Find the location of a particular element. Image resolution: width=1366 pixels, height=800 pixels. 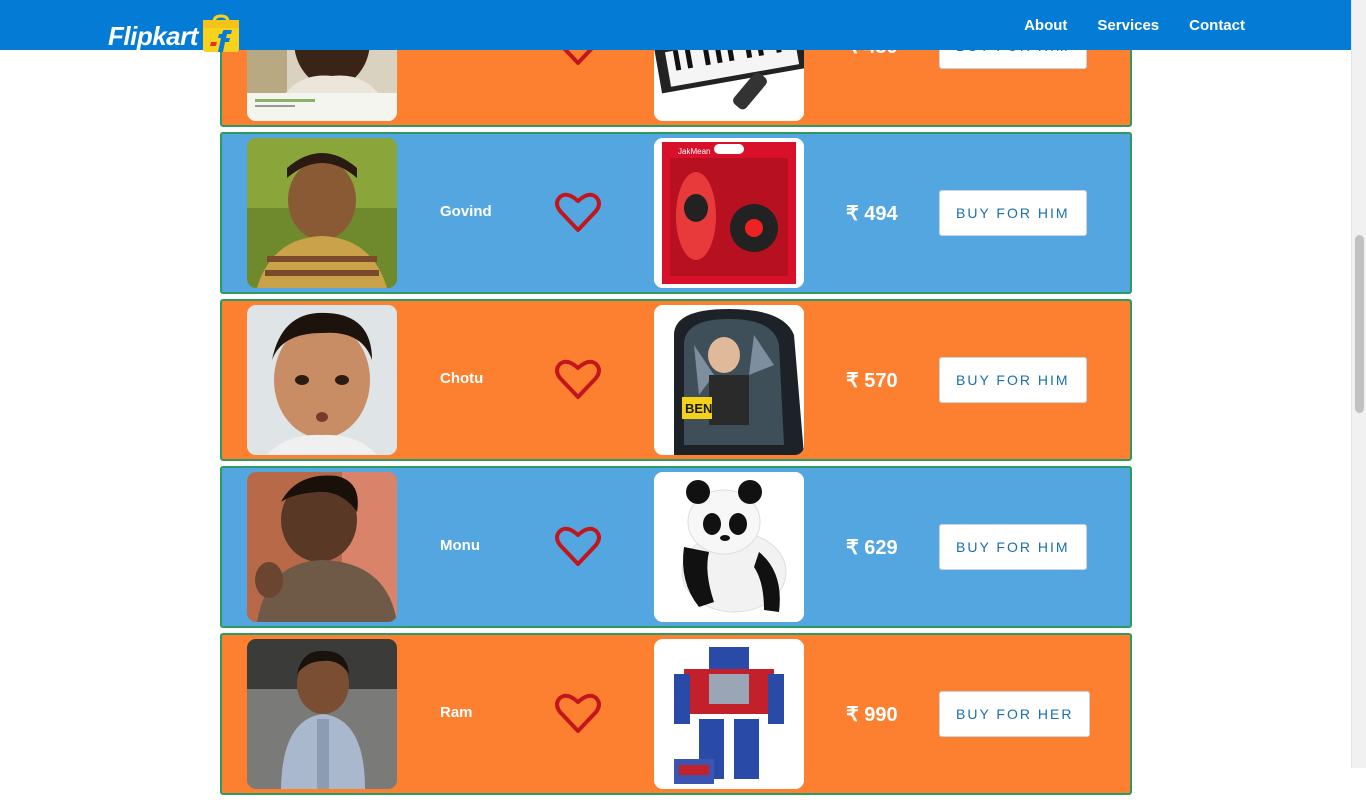

child-card: Ram ₹ 990 BUY FOR HER is located at coordinates (676, 714).